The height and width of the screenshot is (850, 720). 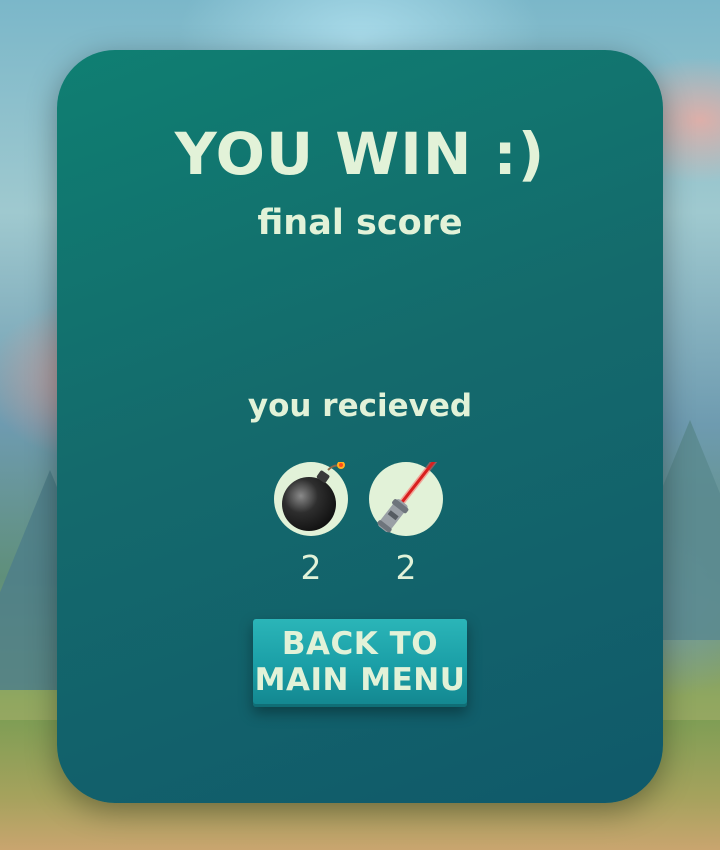 I want to click on reward-lightsaber, so click(x=406, y=499).